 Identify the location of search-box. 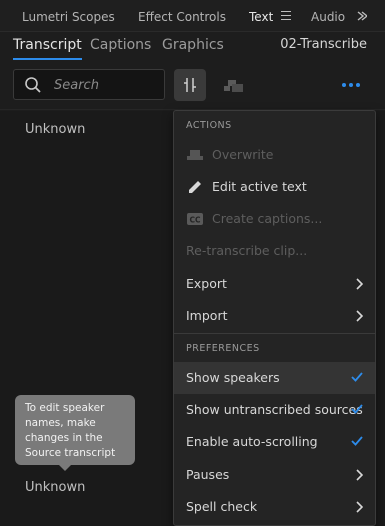
(89, 84).